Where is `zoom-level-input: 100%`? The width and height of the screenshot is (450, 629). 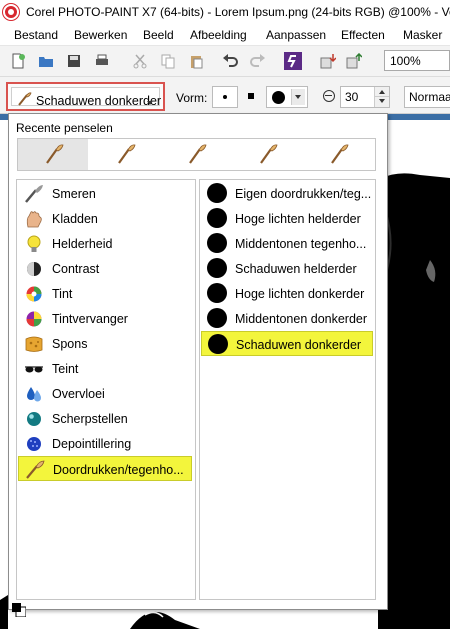 zoom-level-input: 100% is located at coordinates (417, 60).